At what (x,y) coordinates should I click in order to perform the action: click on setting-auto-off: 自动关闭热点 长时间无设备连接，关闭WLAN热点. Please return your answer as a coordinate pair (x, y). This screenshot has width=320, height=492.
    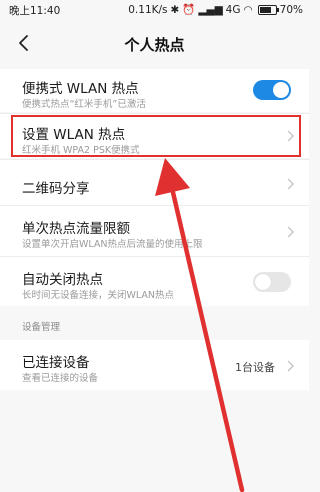
    Looking at the image, I should click on (154, 281).